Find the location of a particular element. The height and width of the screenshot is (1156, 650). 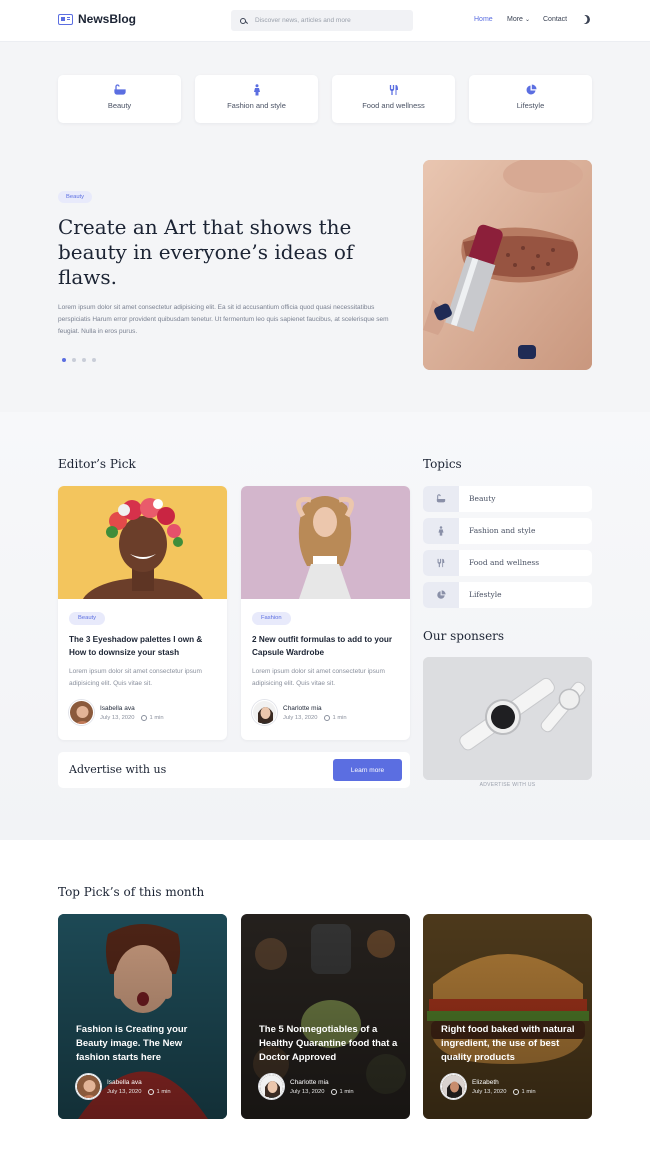

category-card-lifestyle: Lifestyle is located at coordinates (530, 99).